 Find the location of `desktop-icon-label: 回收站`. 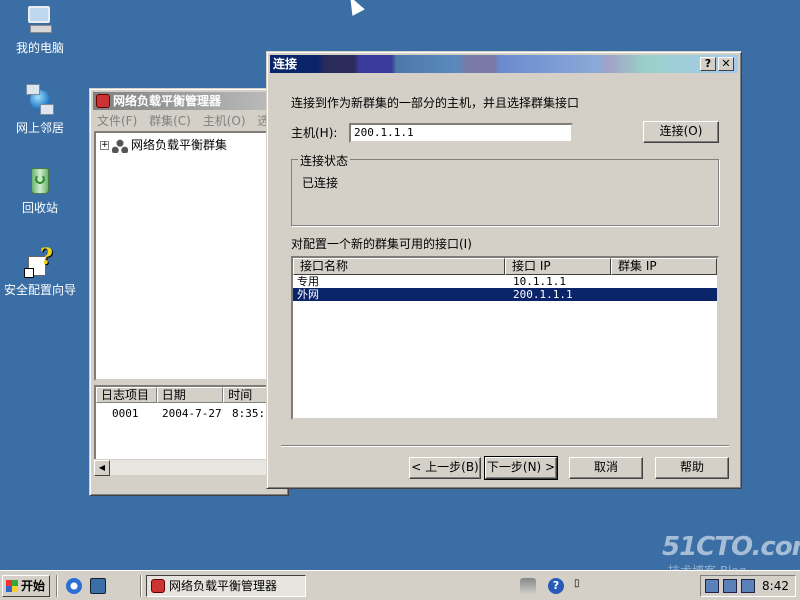

desktop-icon-label: 回收站 is located at coordinates (39, 208).